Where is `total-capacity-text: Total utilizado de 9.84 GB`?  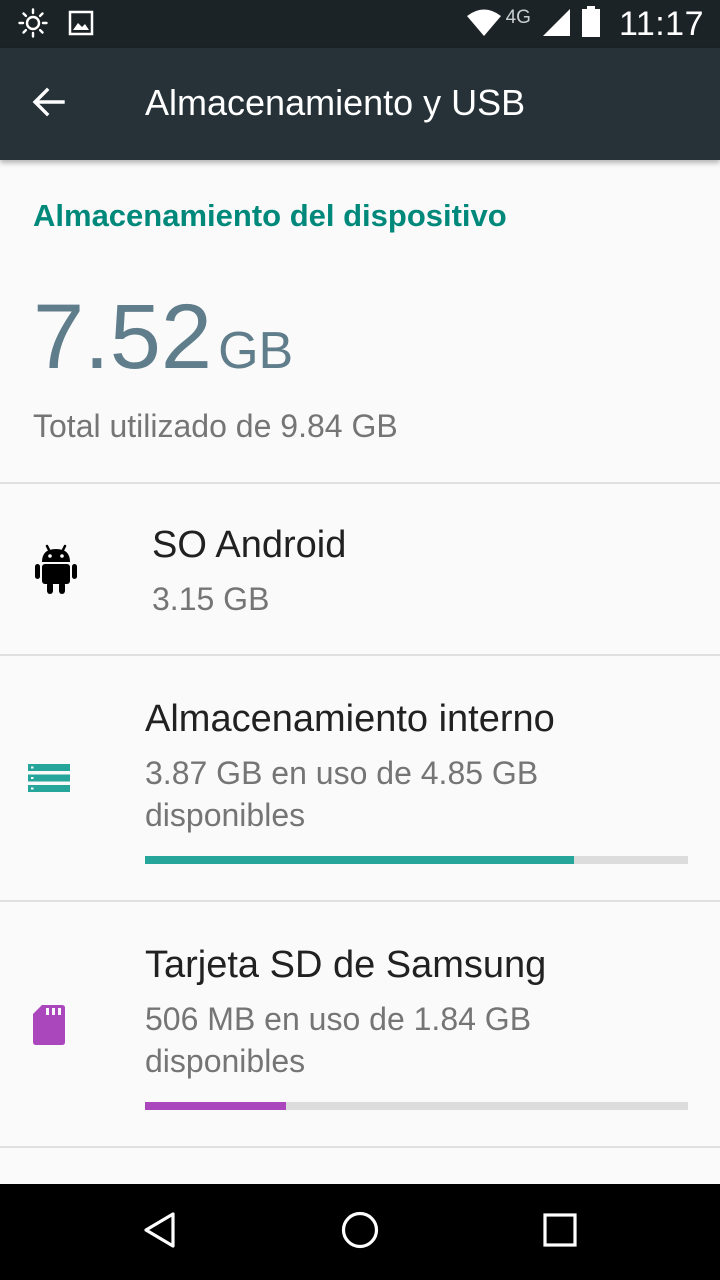 total-capacity-text: Total utilizado de 9.84 GB is located at coordinates (215, 426).